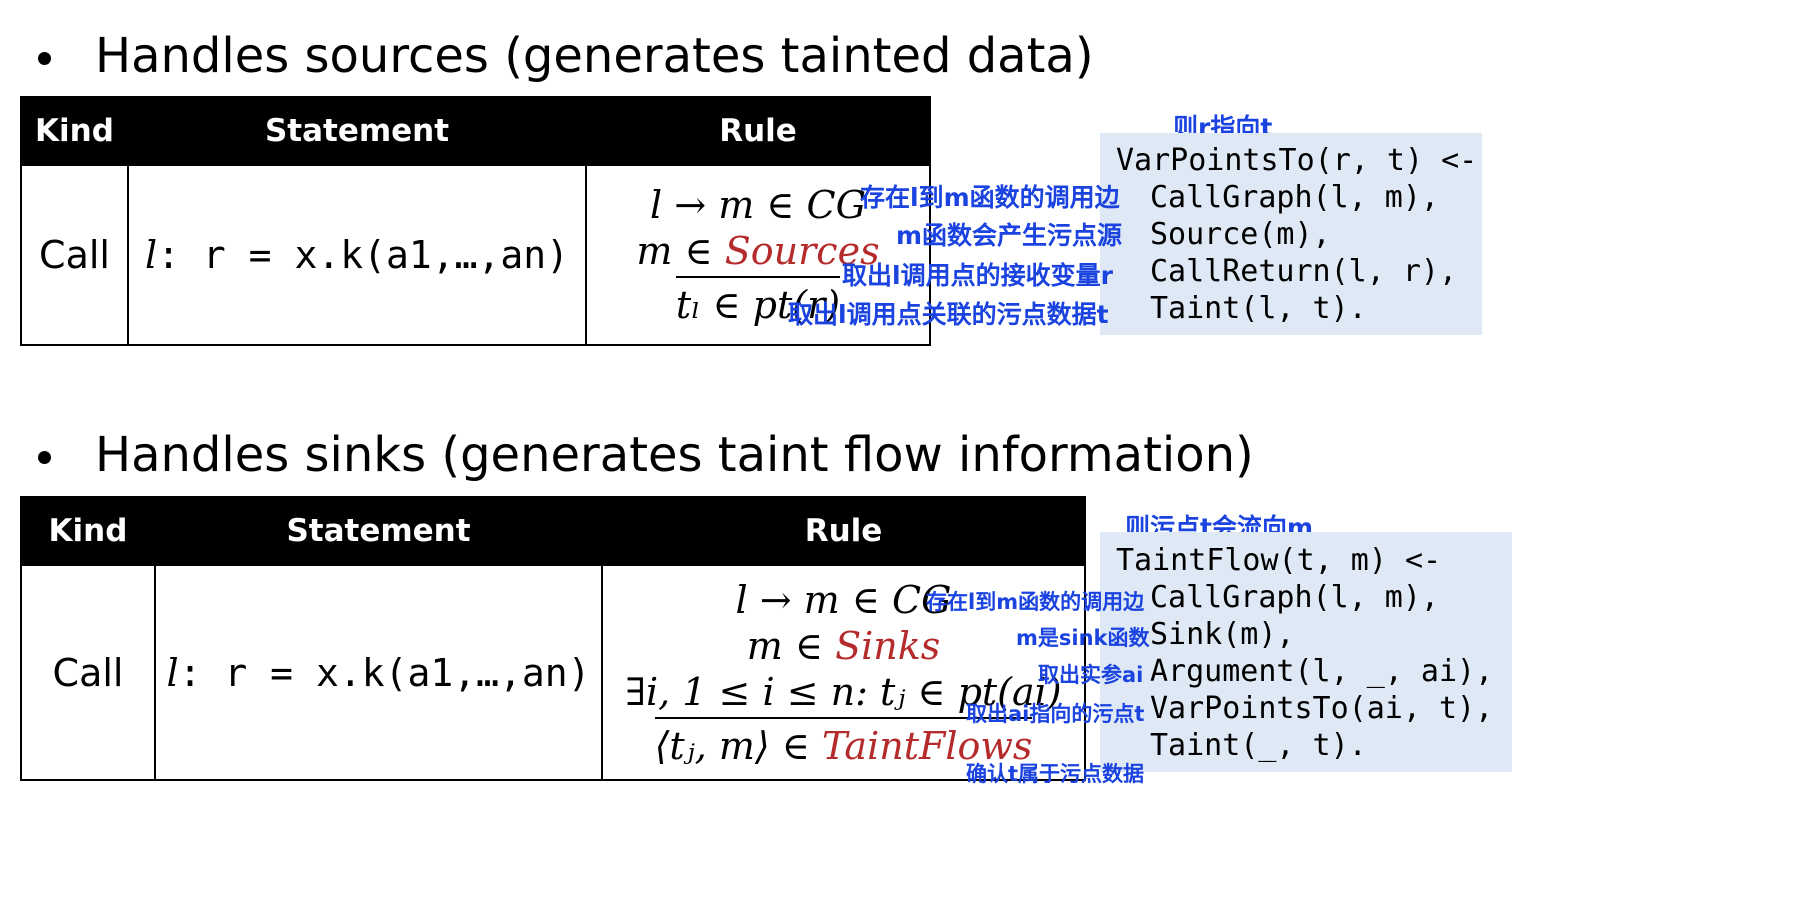 This screenshot has width=1811, height=905. I want to click on annotation-note: 取出ai指向的污点t, so click(1055, 714).